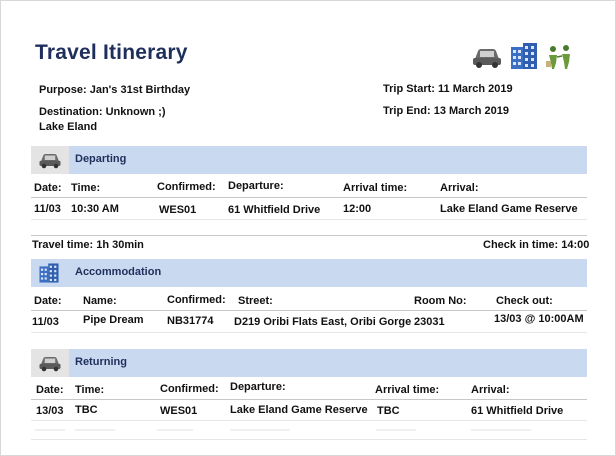 This screenshot has height=456, width=616. Describe the element at coordinates (448, 89) in the screenshot. I see `trip-start-text: Trip Start: 11 March 2019` at that location.